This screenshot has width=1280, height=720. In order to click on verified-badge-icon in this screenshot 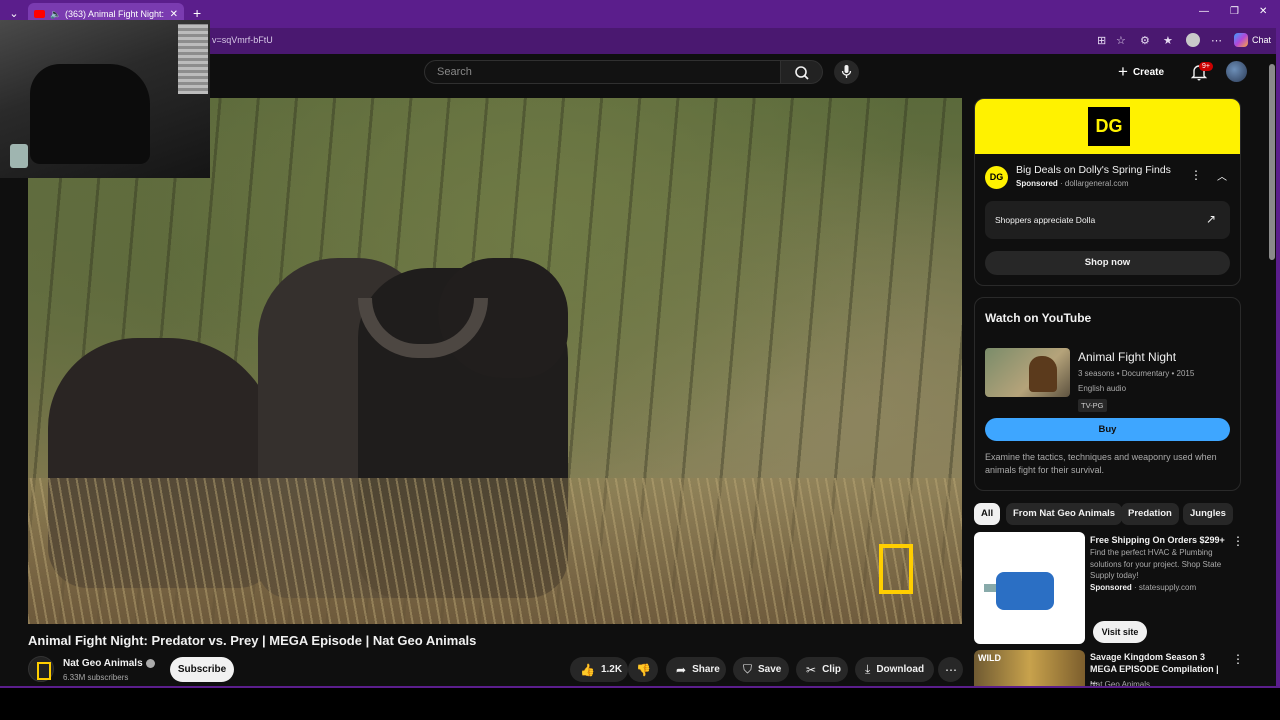, I will do `click(150, 663)`.